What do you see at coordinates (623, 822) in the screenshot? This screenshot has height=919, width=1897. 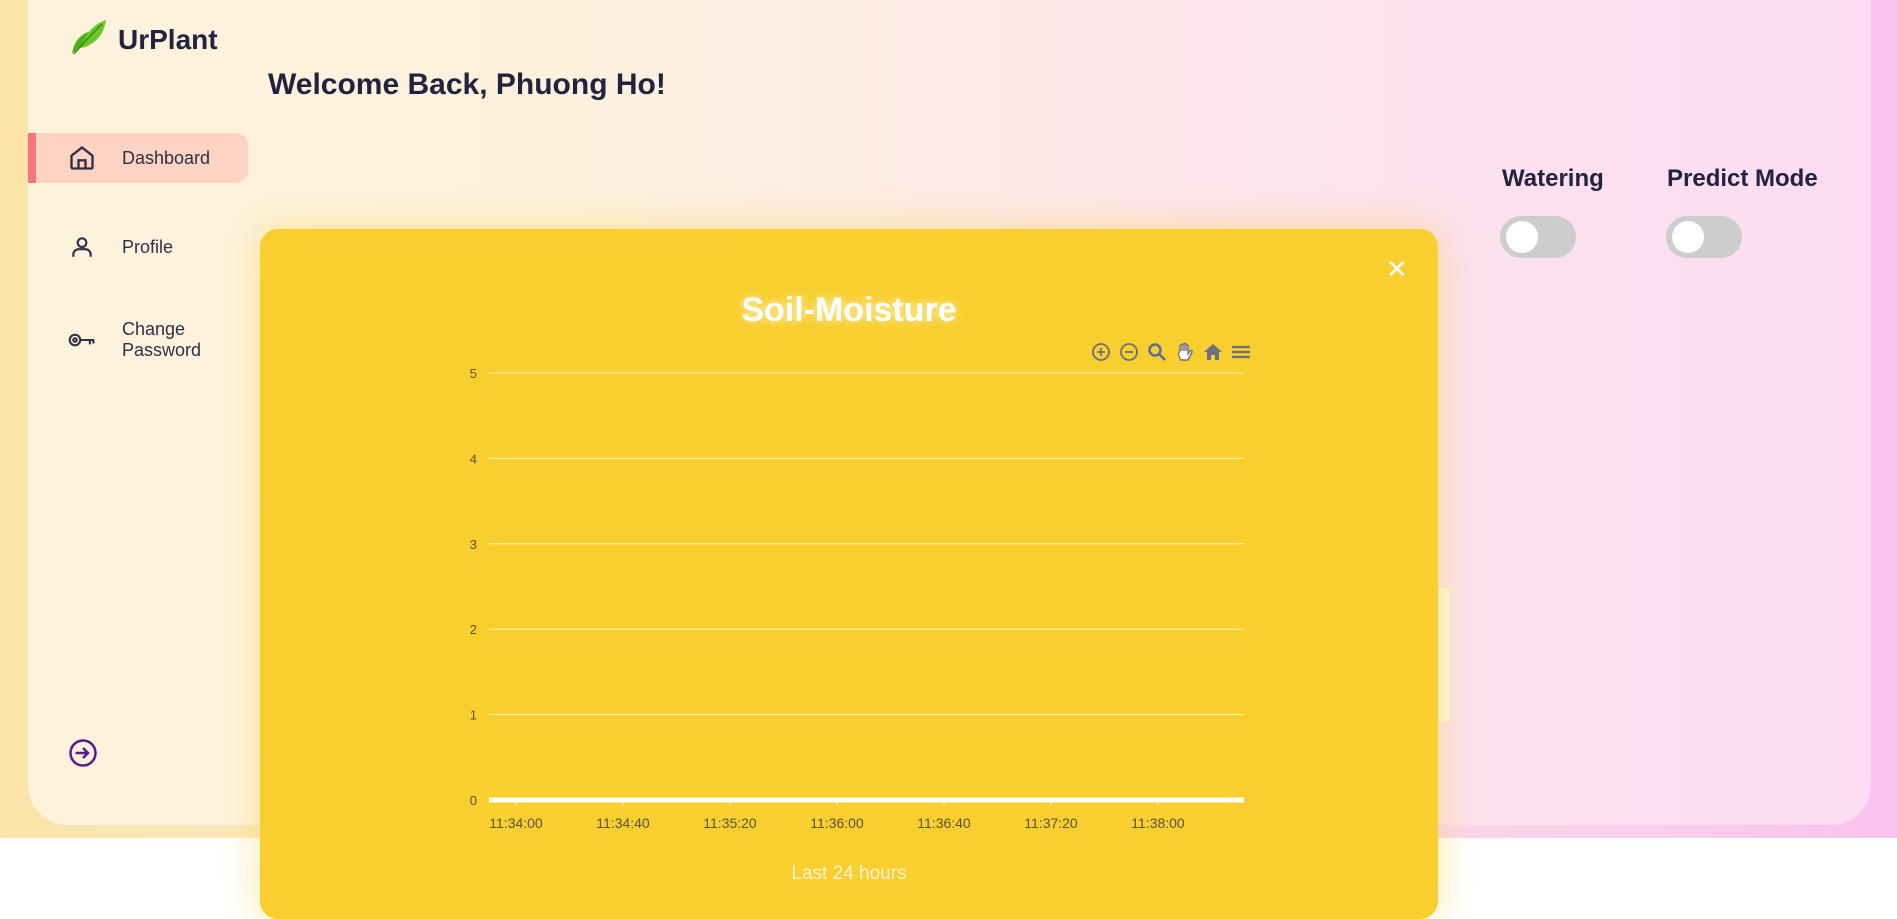 I see `x-tick-label: 11:34:40` at bounding box center [623, 822].